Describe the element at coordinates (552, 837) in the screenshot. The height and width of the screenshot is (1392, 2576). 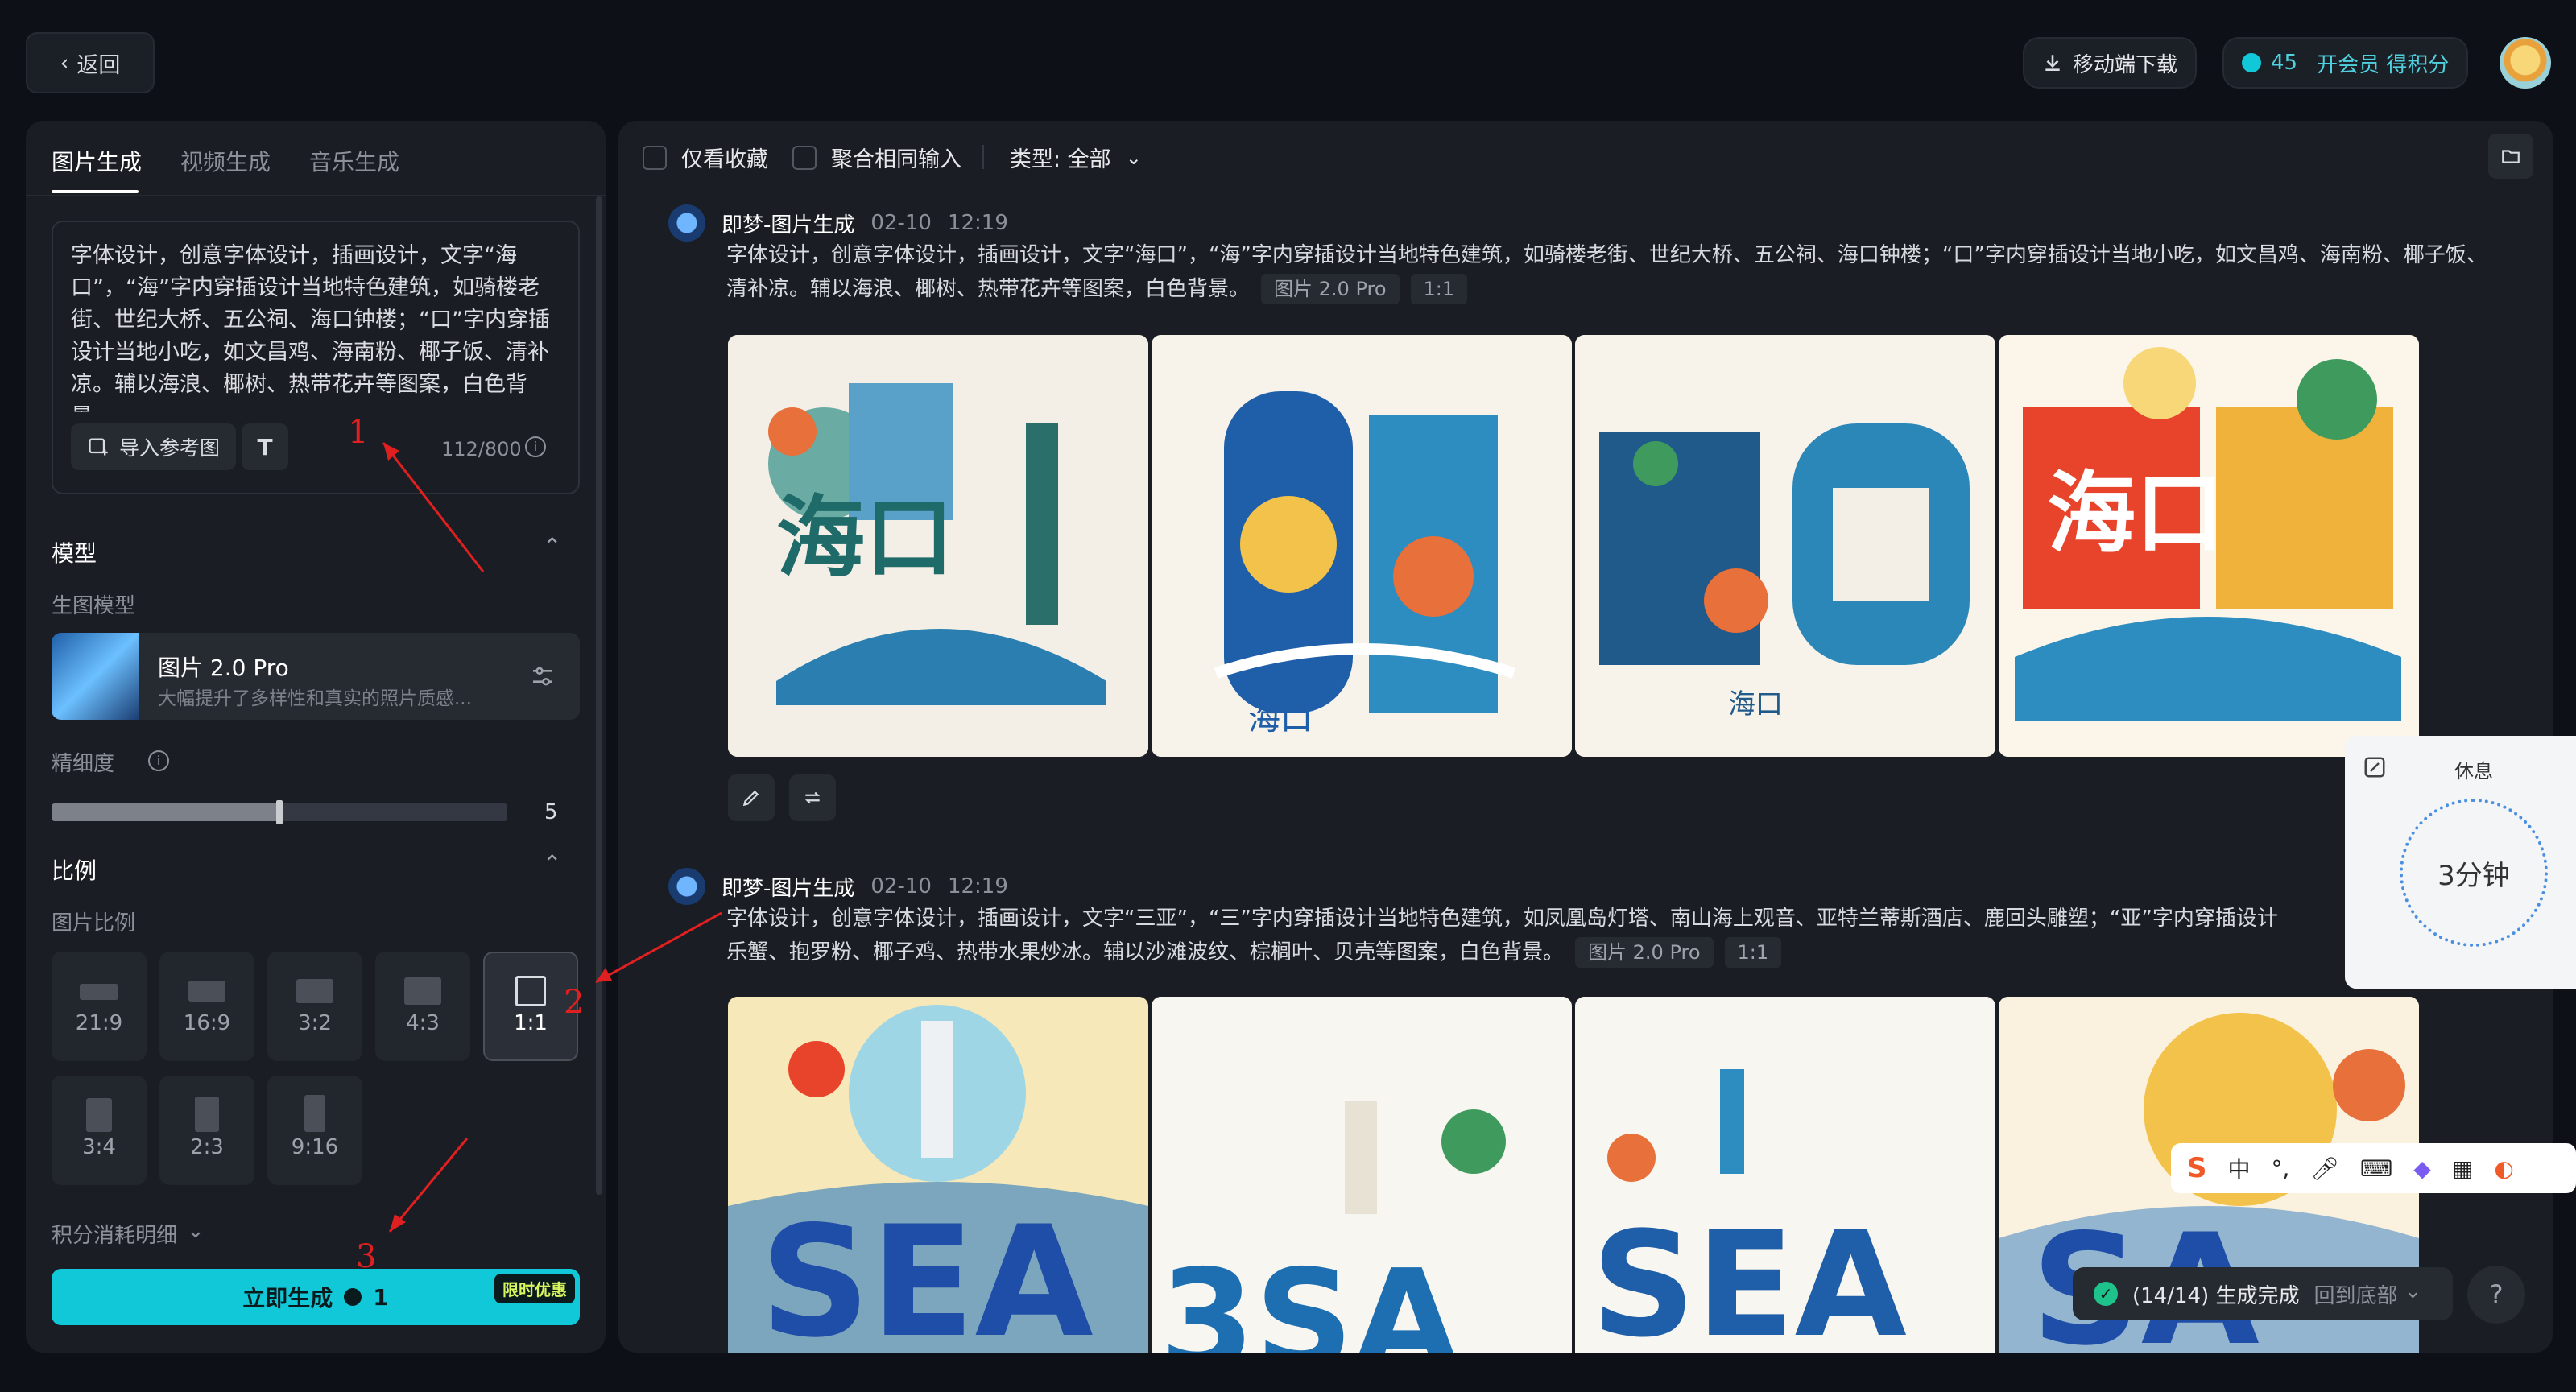
I see `annotation-arrows` at that location.